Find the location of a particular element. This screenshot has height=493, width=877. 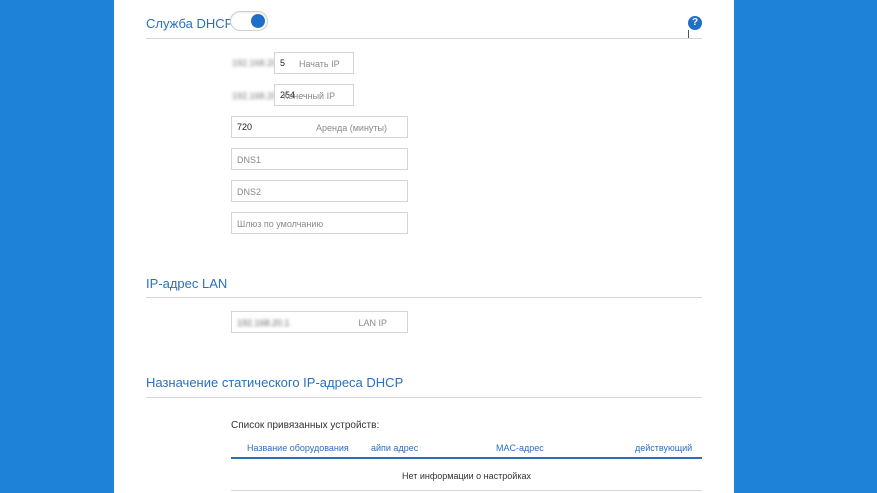

start-ip-prefix: 192.168.20. is located at coordinates (256, 63).